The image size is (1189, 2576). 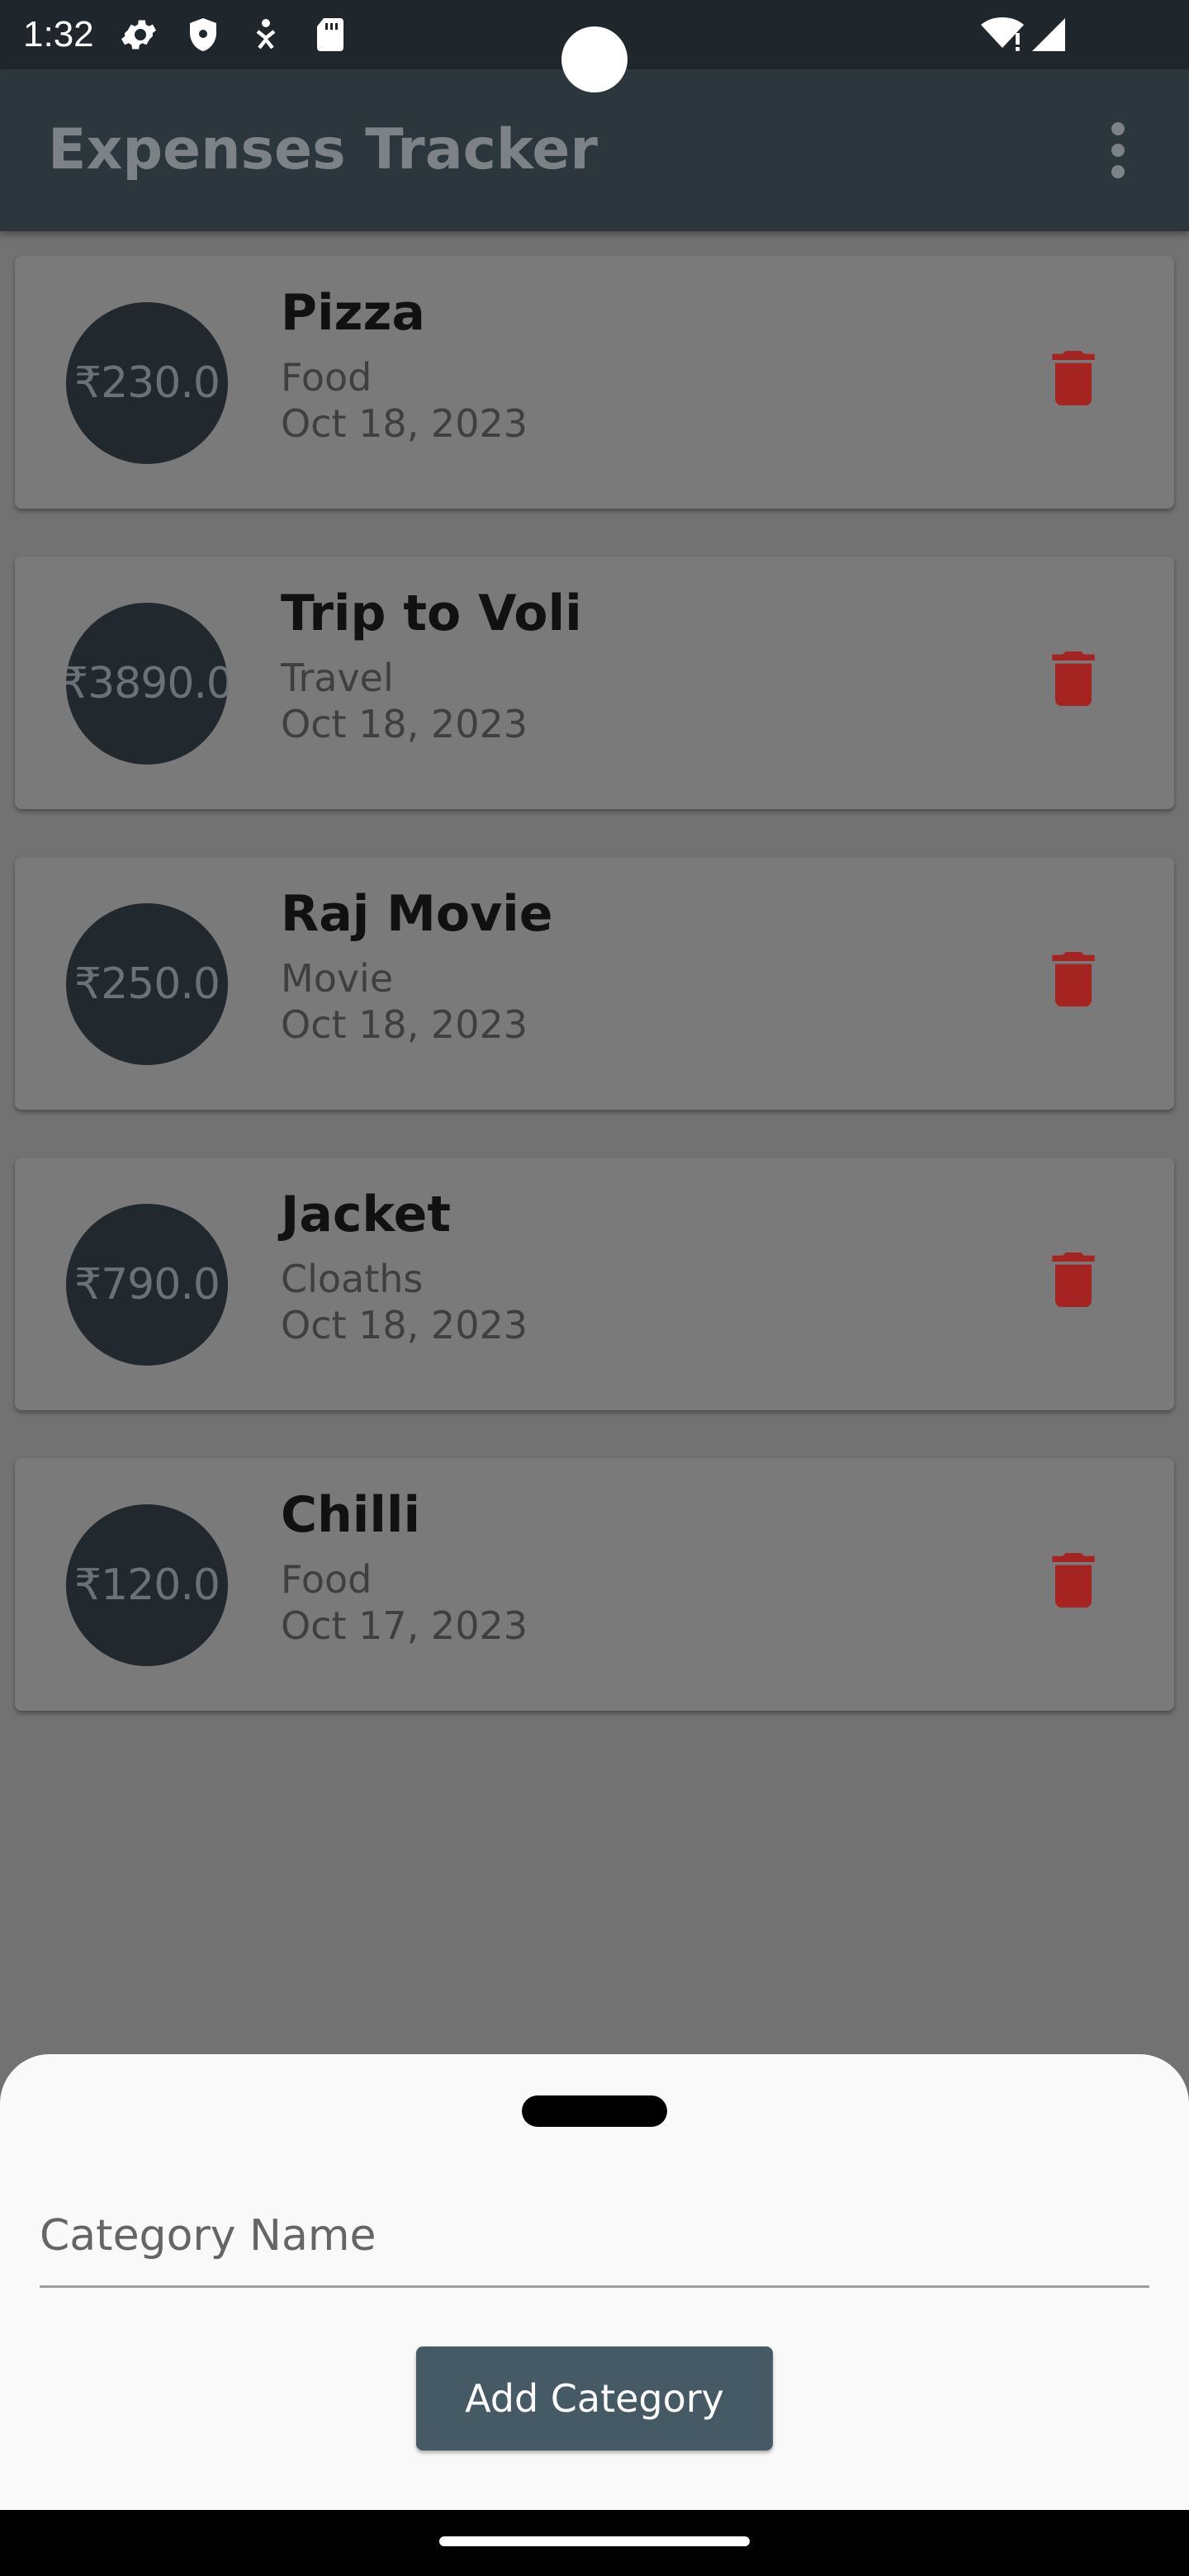 I want to click on expense-card: ₹790.0 Jacket Cloaths Oct 18, 2023, so click(x=594, y=1284).